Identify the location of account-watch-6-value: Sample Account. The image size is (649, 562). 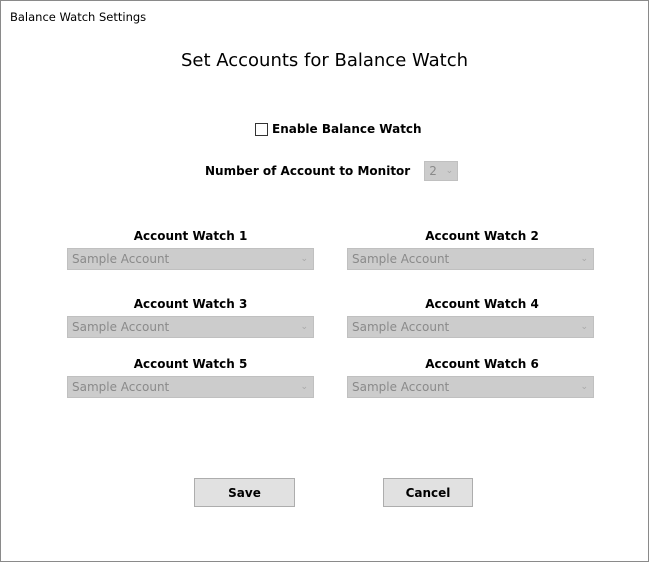
(401, 387).